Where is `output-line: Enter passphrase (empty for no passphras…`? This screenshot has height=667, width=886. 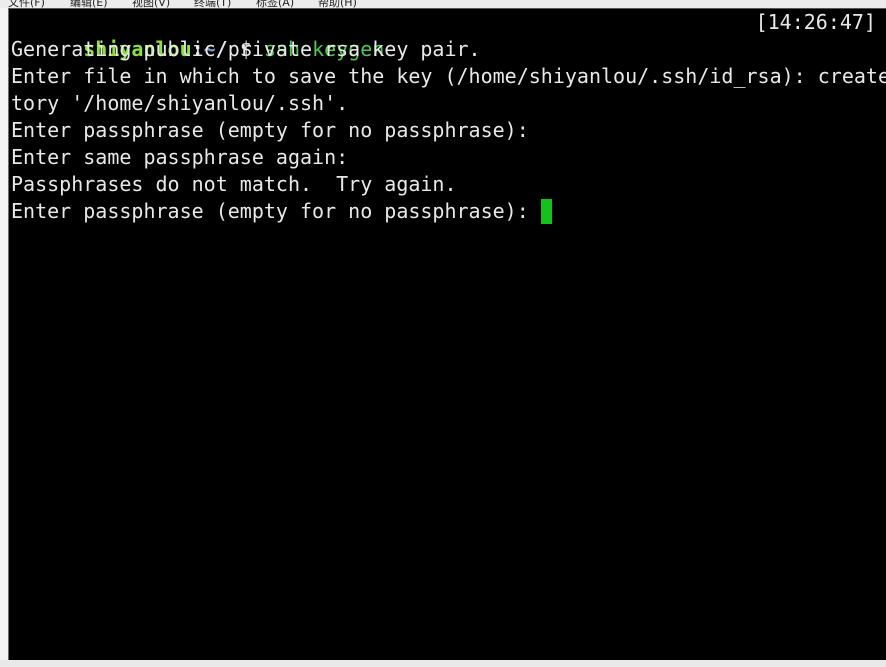
output-line: Enter passphrase (empty for no passphras… is located at coordinates (270, 130).